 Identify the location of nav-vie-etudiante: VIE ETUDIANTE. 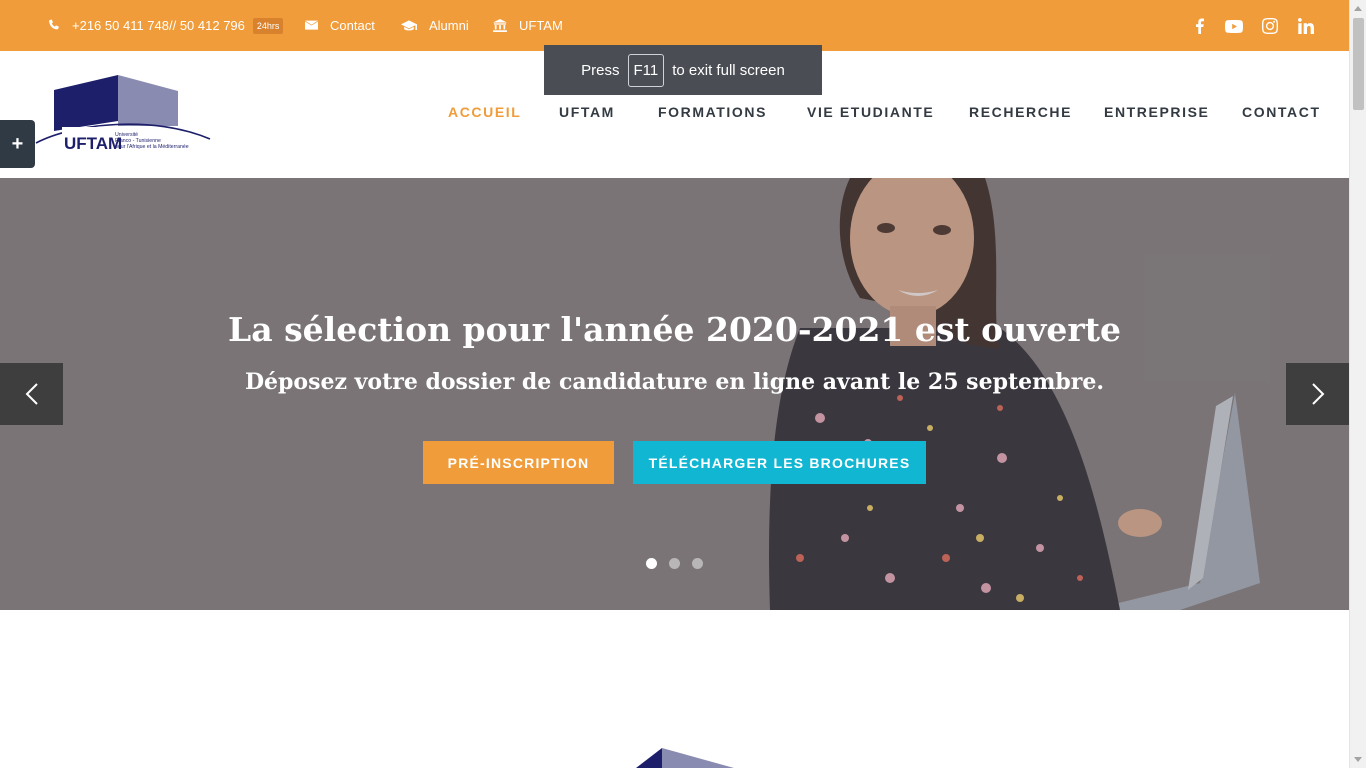
(870, 112).